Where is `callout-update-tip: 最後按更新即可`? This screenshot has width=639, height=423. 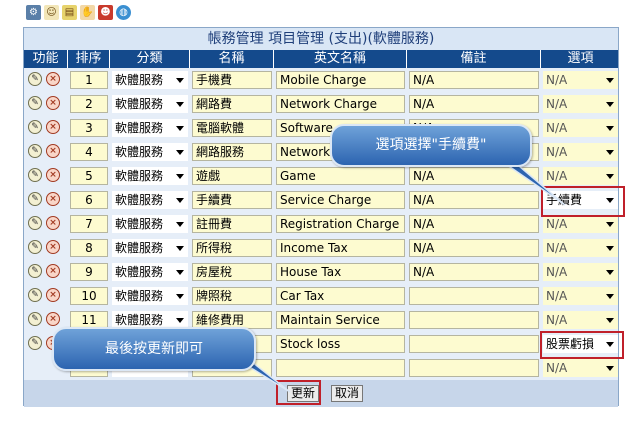 callout-update-tip: 最後按更新即可 is located at coordinates (154, 349).